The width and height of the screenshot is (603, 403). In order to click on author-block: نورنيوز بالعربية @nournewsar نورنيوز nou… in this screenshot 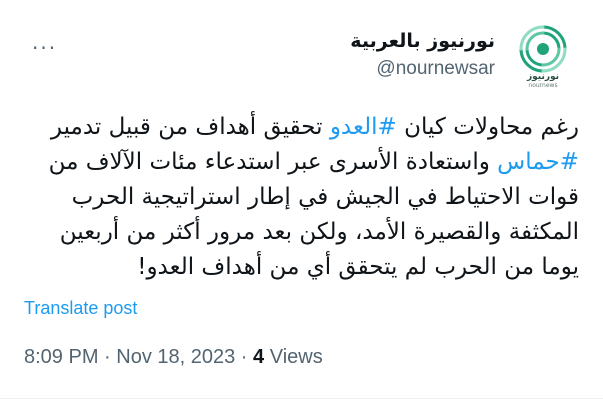, I will do `click(464, 54)`.